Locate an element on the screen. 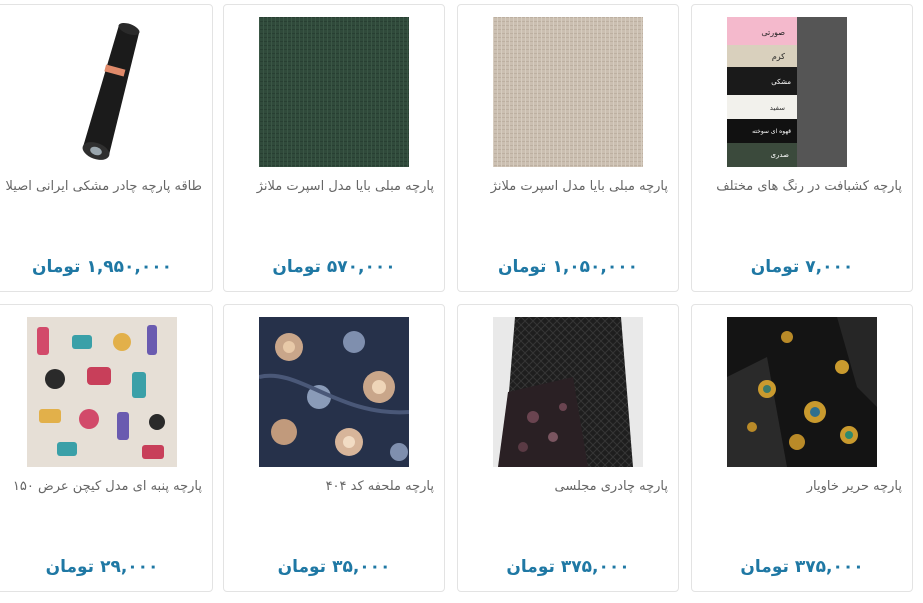 The width and height of the screenshot is (923, 603). product-card: پارچه چادری مجلسی ۳۷۵,۰۰۰تومان is located at coordinates (568, 448).